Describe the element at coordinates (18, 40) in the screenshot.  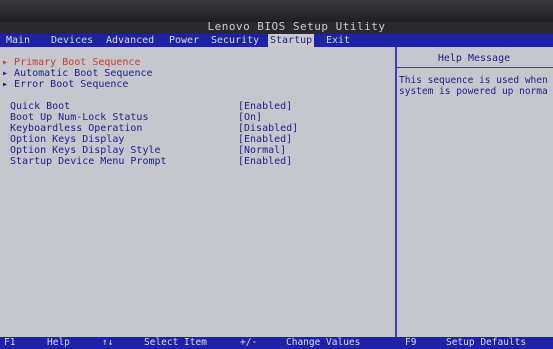
I see `tab-main: Main` at that location.